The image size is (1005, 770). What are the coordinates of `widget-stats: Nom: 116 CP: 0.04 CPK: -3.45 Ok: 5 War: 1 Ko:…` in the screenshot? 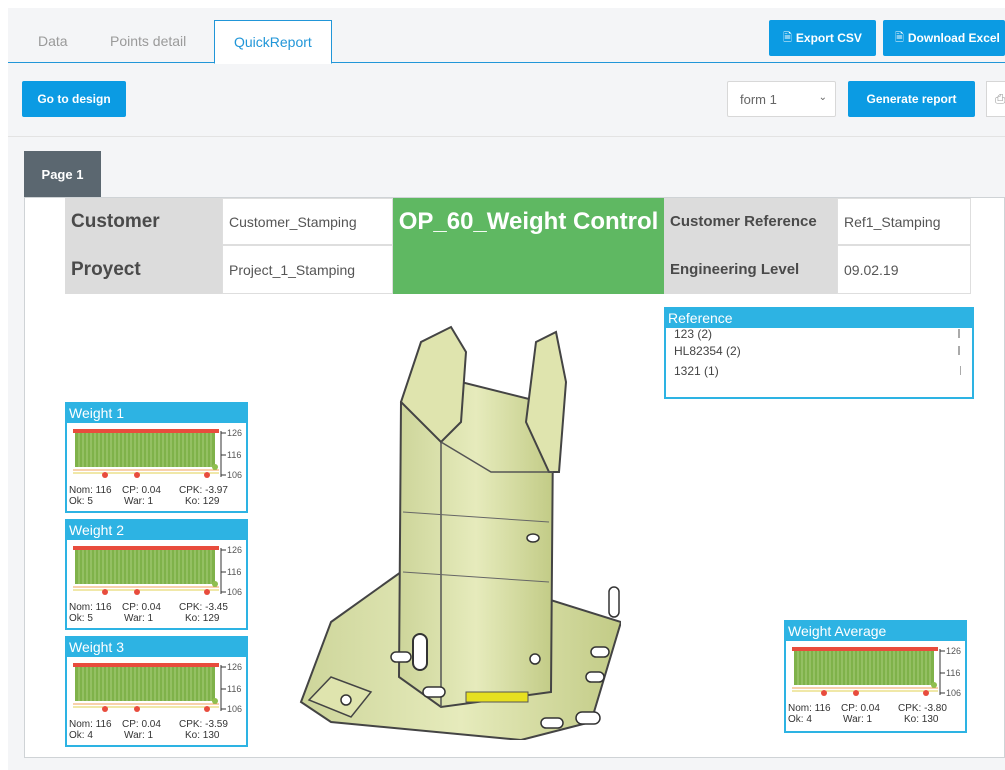 It's located at (156, 614).